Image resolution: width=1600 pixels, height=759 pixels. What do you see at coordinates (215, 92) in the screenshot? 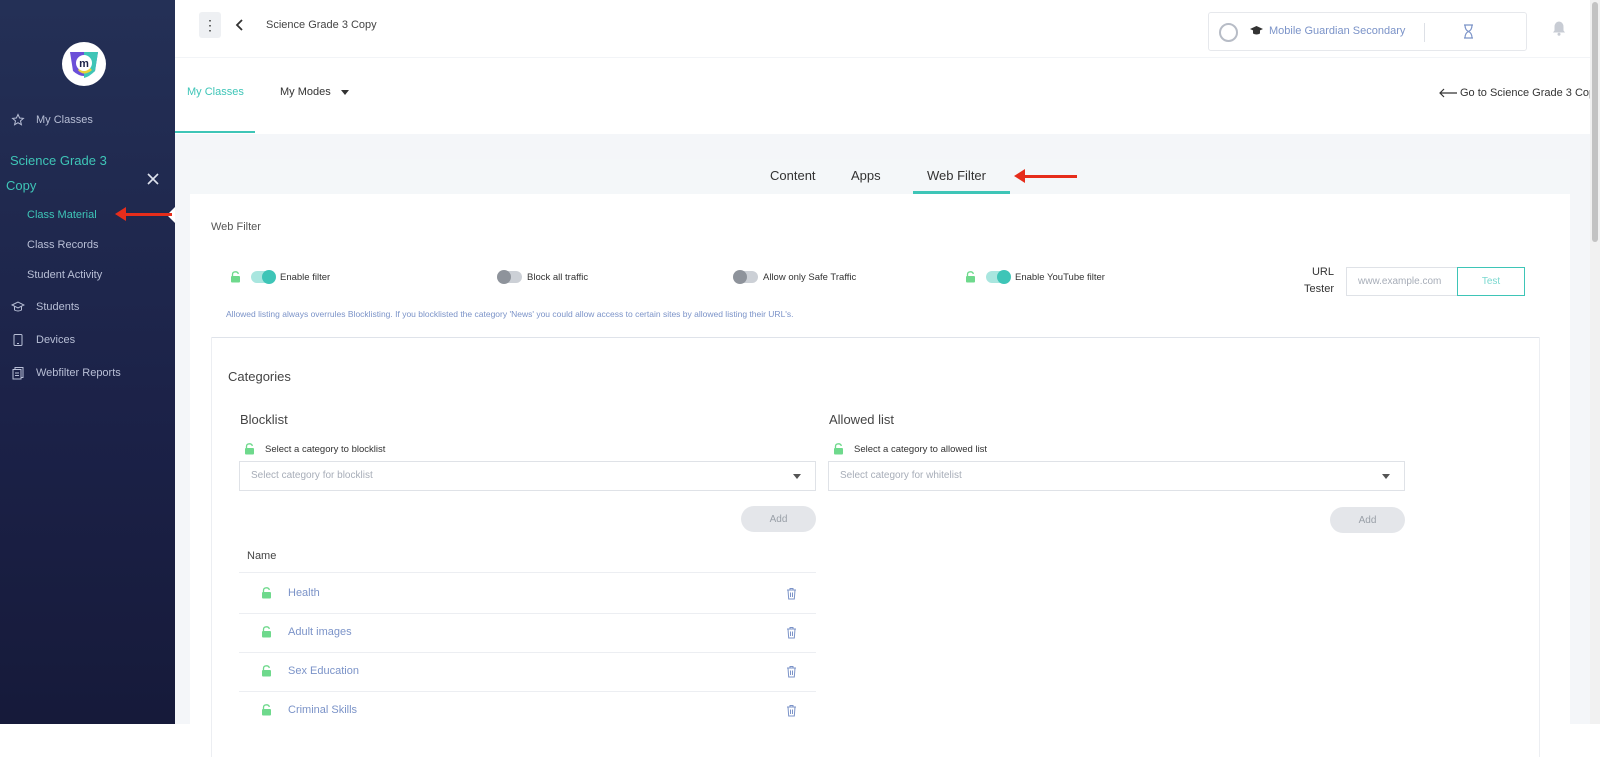
I see `tab-my-classes: My Classes` at bounding box center [215, 92].